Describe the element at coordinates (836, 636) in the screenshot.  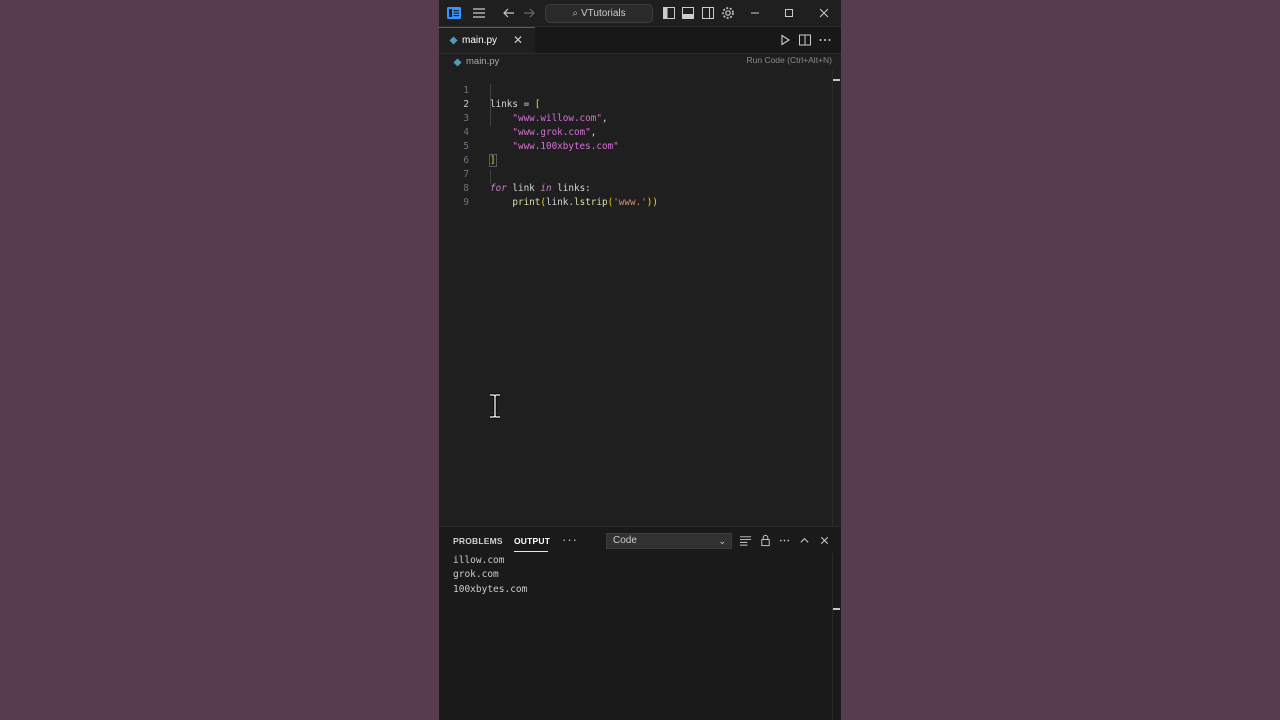
I see `panel-scrollbar` at that location.